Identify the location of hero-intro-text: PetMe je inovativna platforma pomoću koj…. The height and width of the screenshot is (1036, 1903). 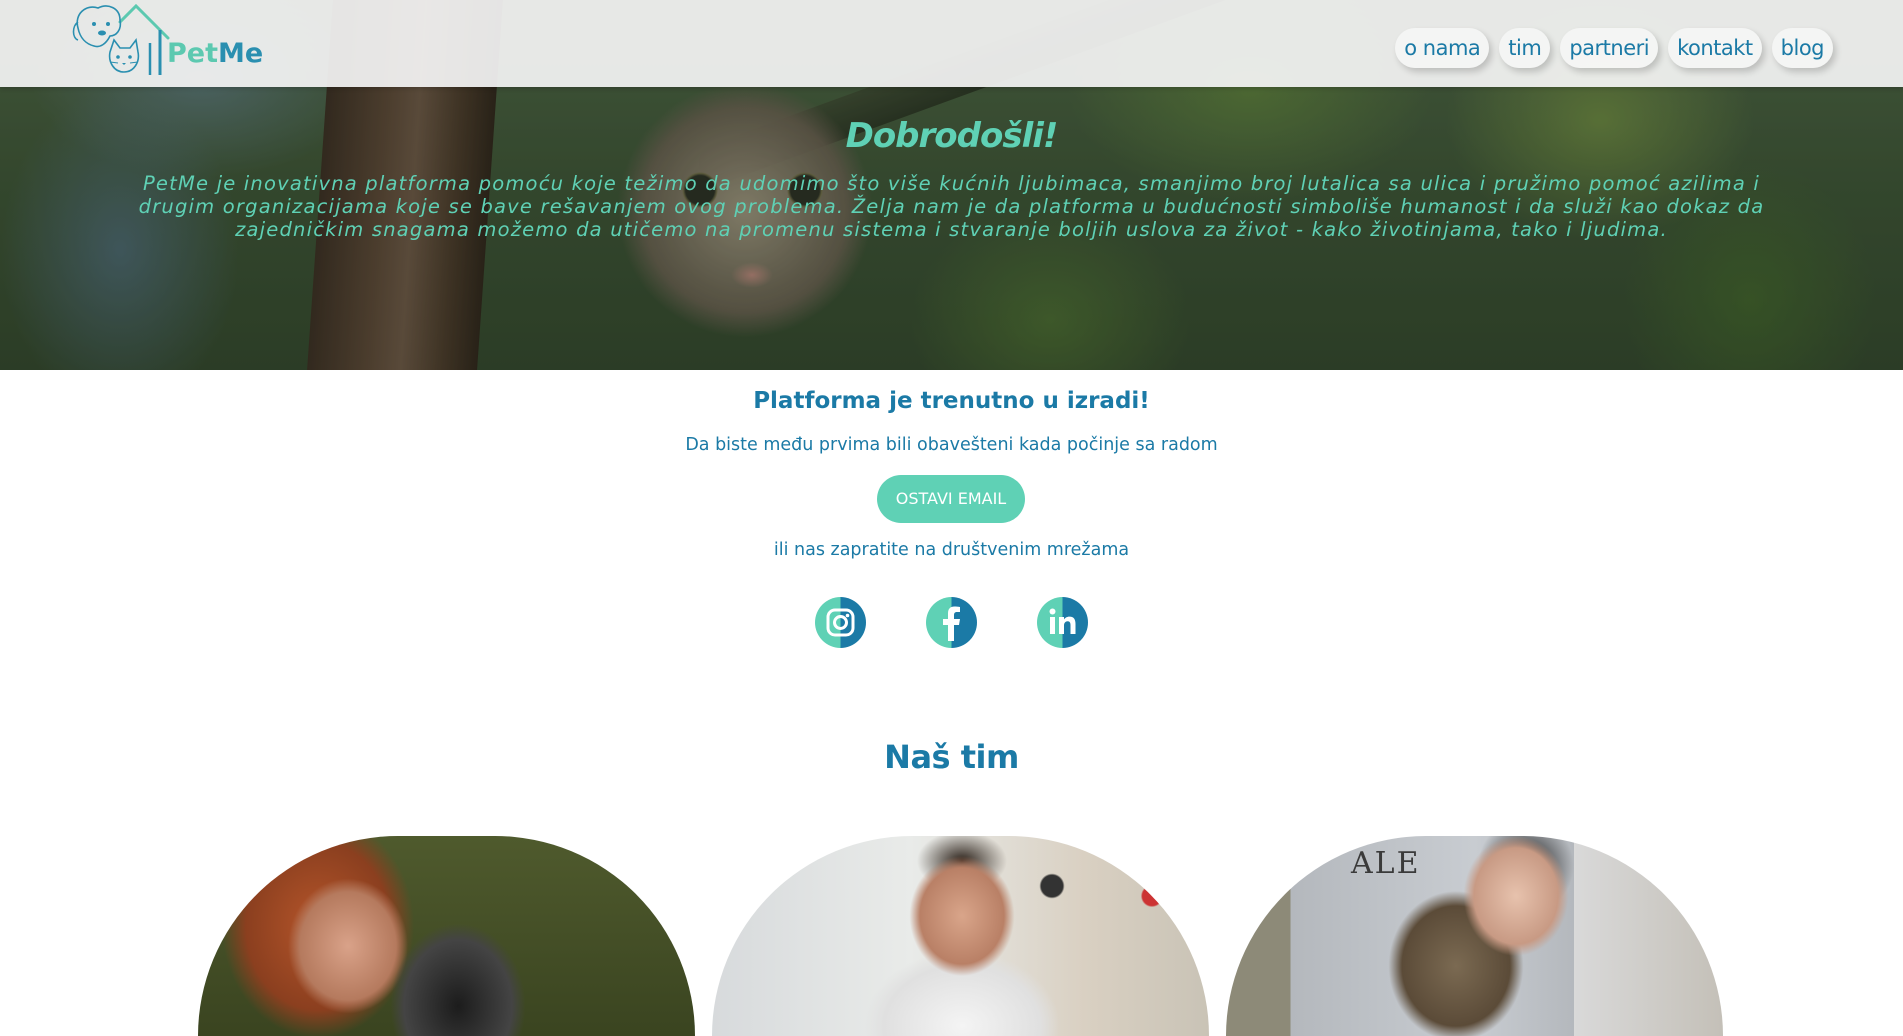
(951, 206).